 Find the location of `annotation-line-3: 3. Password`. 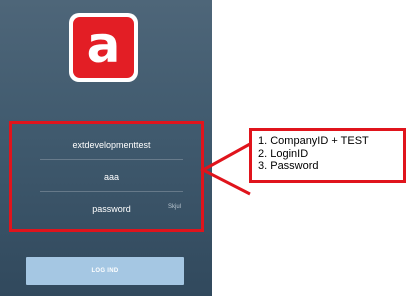

annotation-line-3: 3. Password is located at coordinates (288, 166).